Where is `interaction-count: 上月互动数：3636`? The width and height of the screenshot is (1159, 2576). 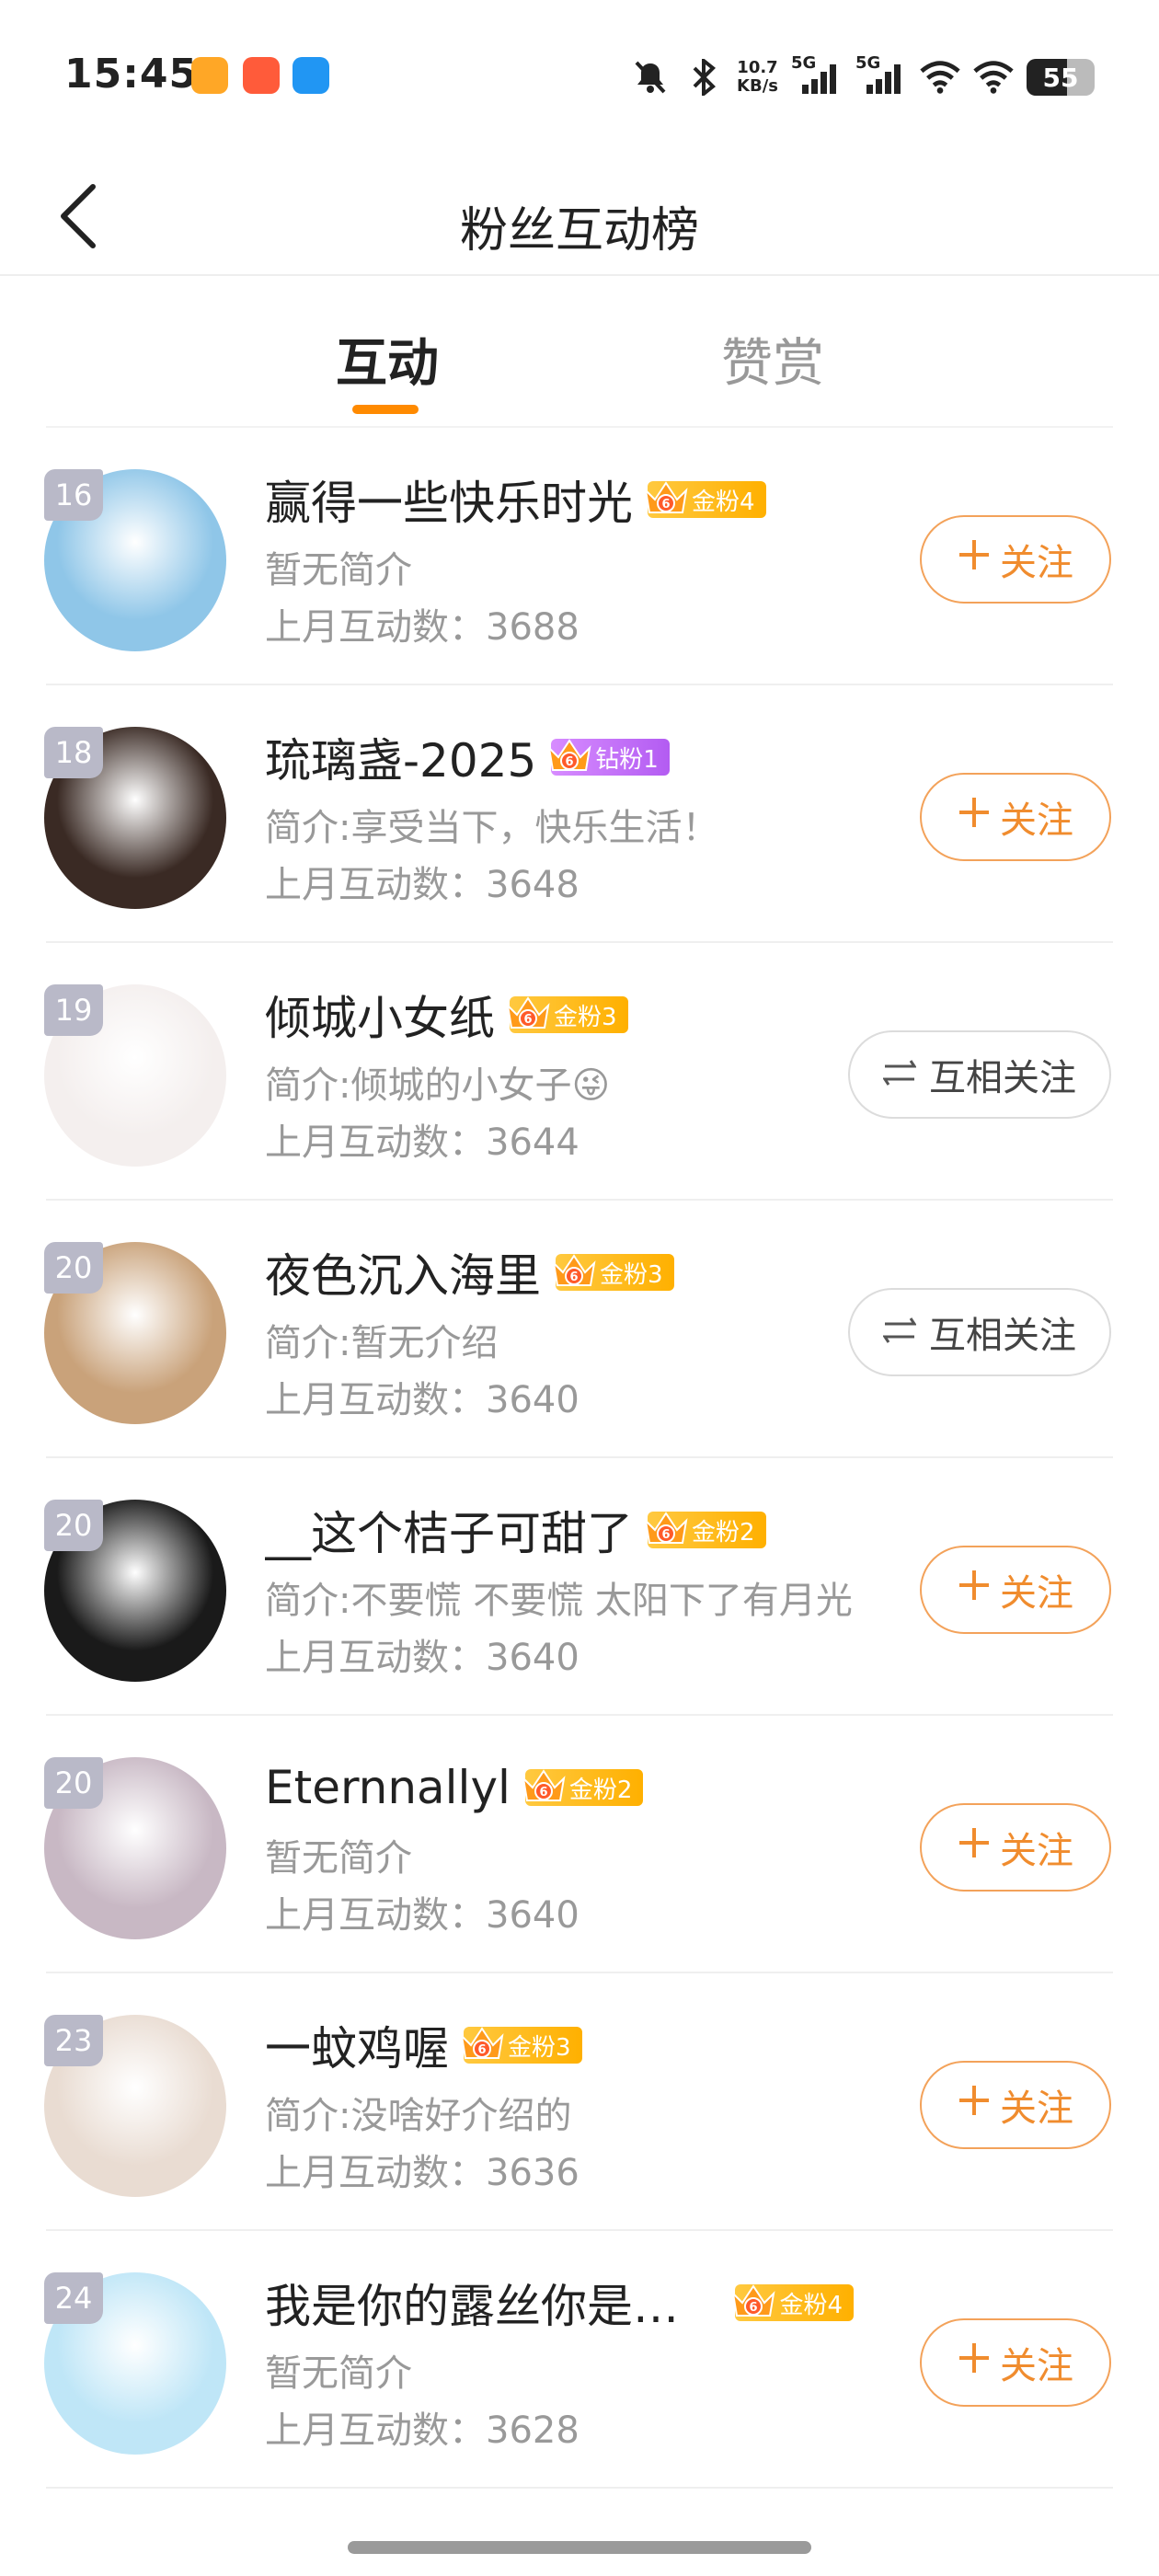
interaction-count: 上月互动数：3636 is located at coordinates (422, 2173).